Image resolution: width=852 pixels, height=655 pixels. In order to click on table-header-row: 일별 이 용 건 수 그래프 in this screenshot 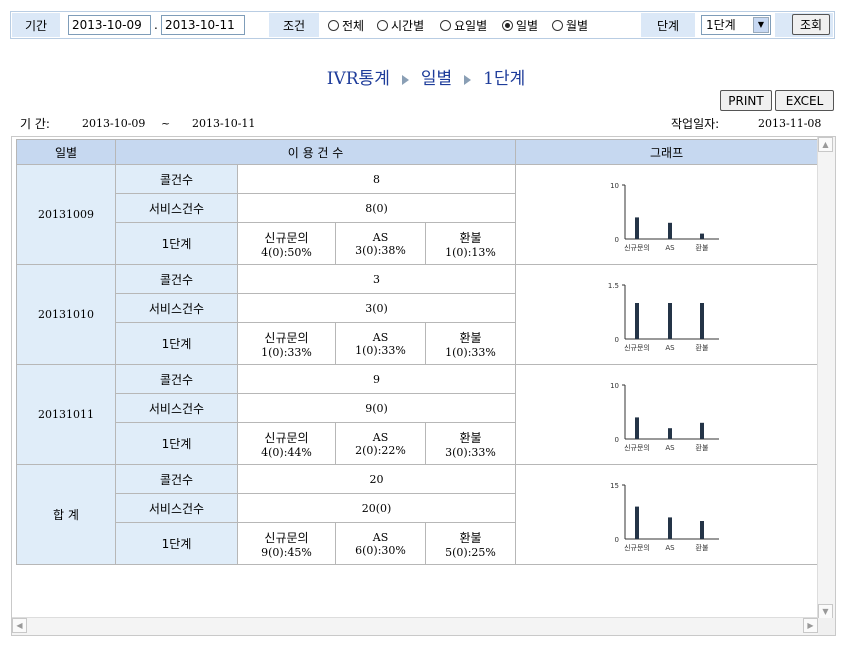, I will do `click(417, 152)`.